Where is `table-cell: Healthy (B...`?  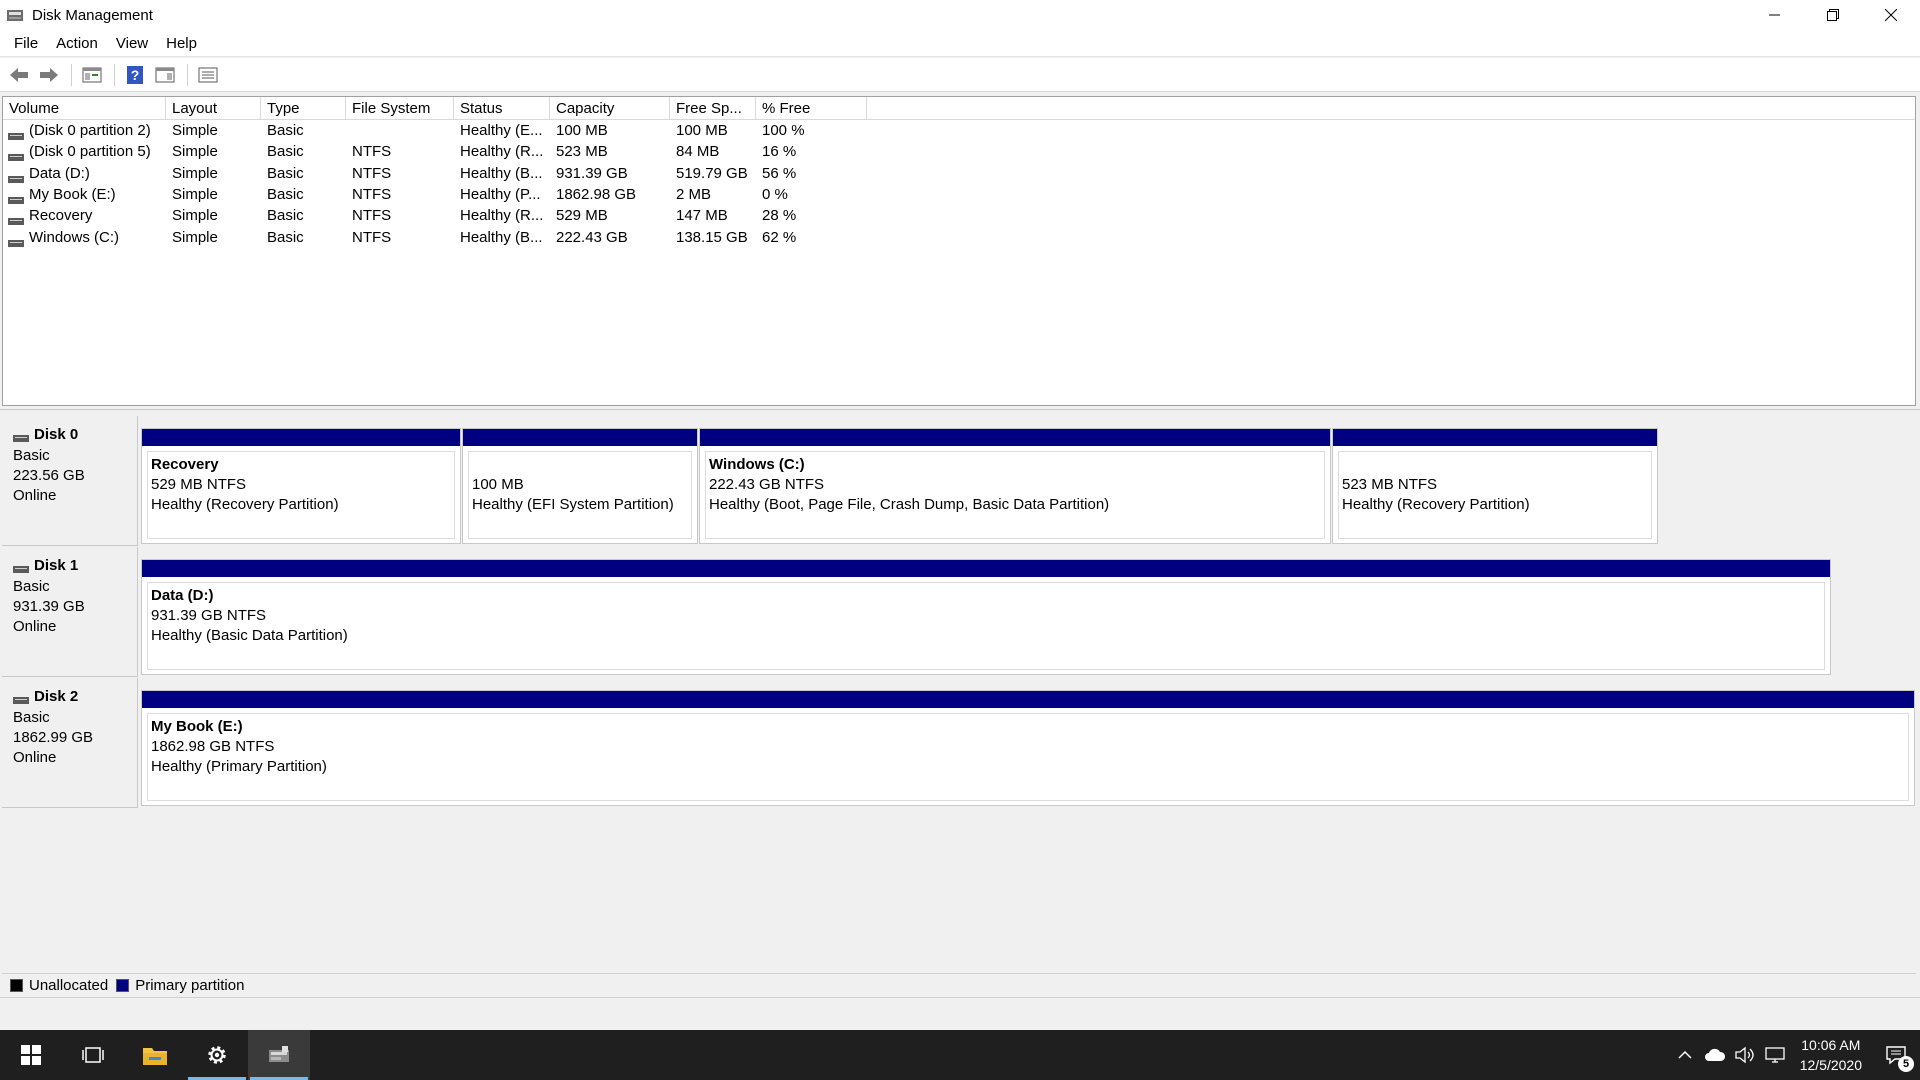
table-cell: Healthy (B... is located at coordinates (502, 173).